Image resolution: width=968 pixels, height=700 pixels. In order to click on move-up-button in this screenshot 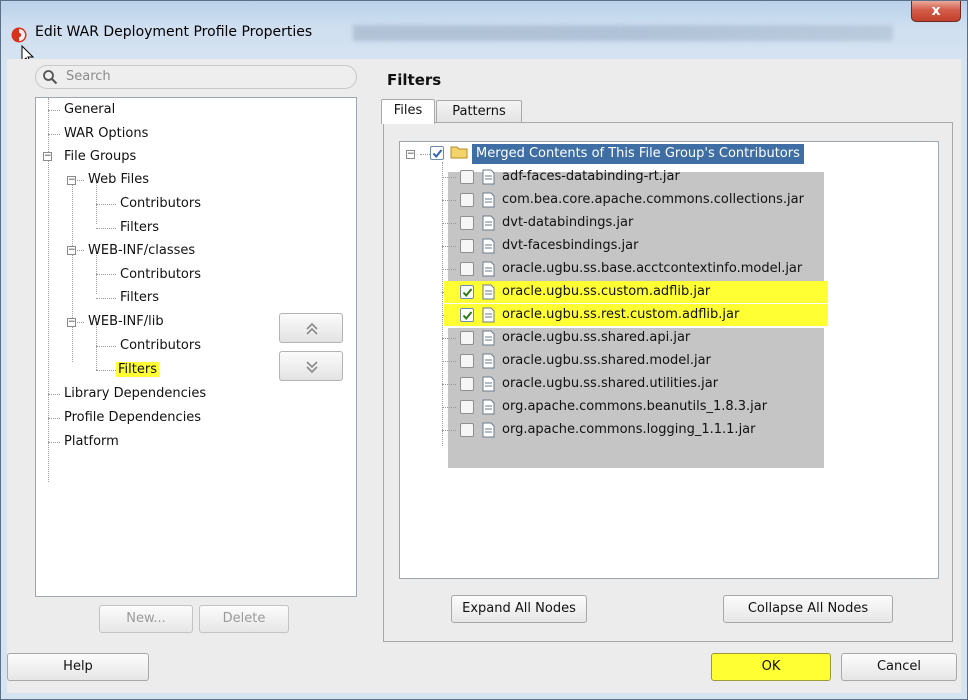, I will do `click(311, 328)`.